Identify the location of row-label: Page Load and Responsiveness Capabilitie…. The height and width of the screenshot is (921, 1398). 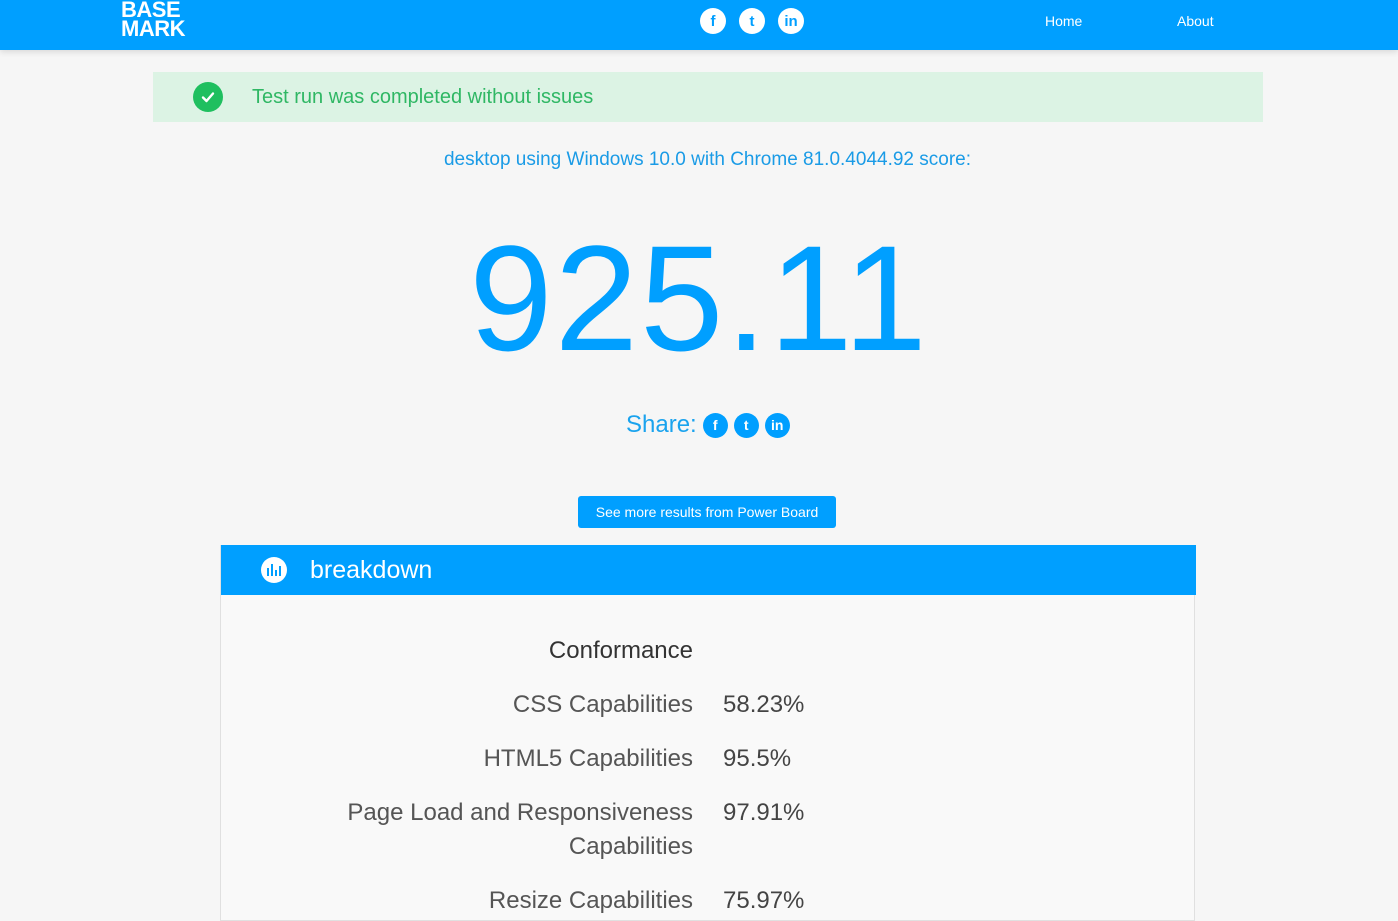
(520, 829).